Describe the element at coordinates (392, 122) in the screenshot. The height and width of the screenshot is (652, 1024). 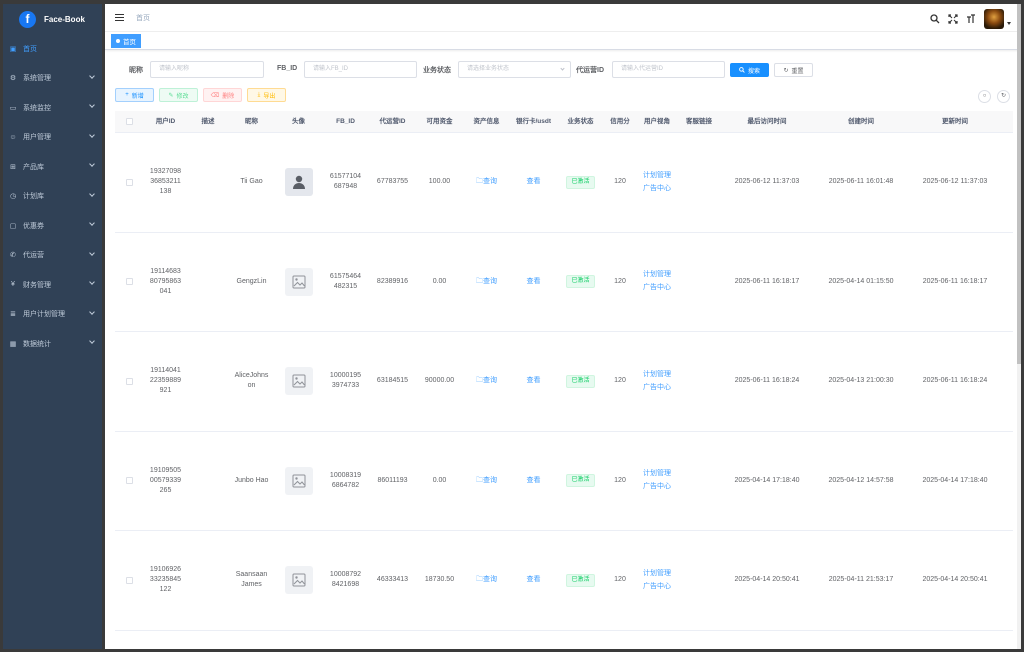
I see `col-agent: 代运营ID` at that location.